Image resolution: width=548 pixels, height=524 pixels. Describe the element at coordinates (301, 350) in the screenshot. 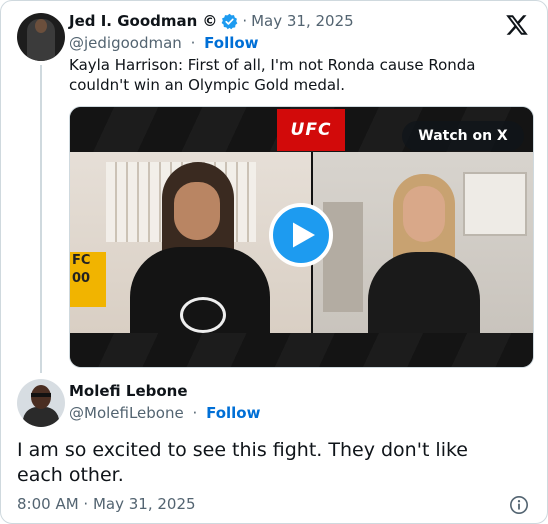

I see `video-bottom-band` at that location.